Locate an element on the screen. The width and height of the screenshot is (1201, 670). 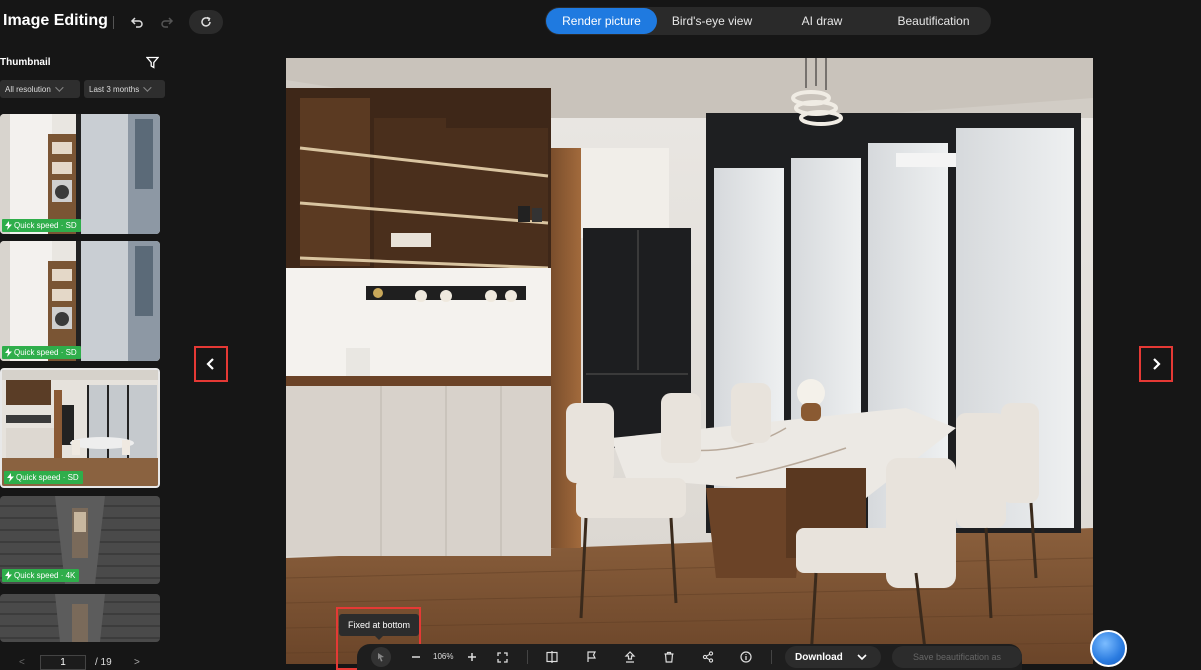
upload-icon is located at coordinates (630, 657).